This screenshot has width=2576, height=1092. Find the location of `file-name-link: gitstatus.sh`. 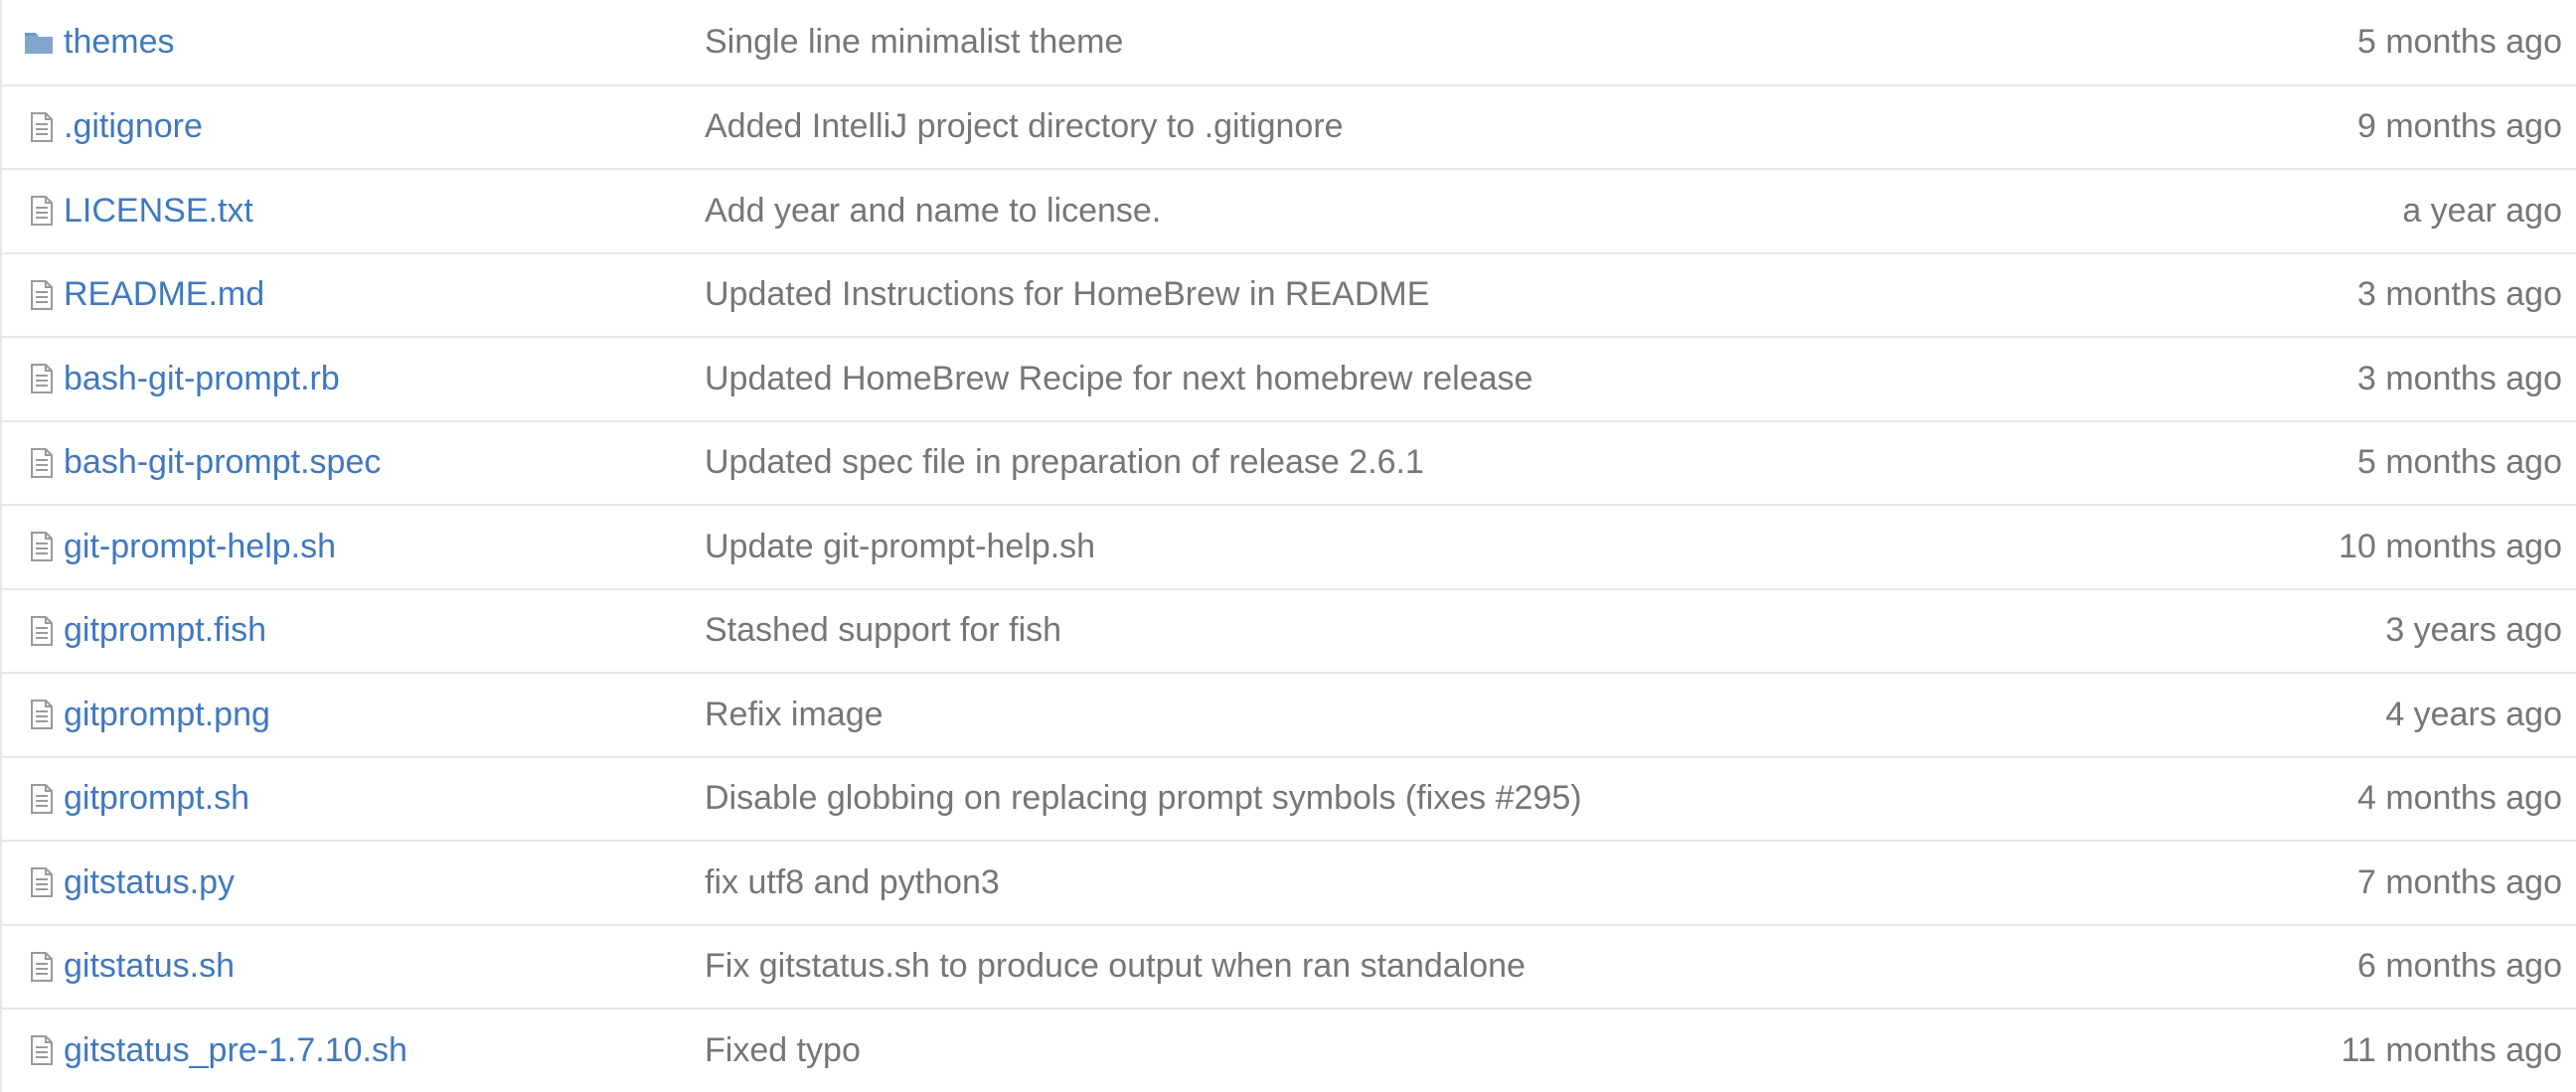

file-name-link: gitstatus.sh is located at coordinates (149, 966).